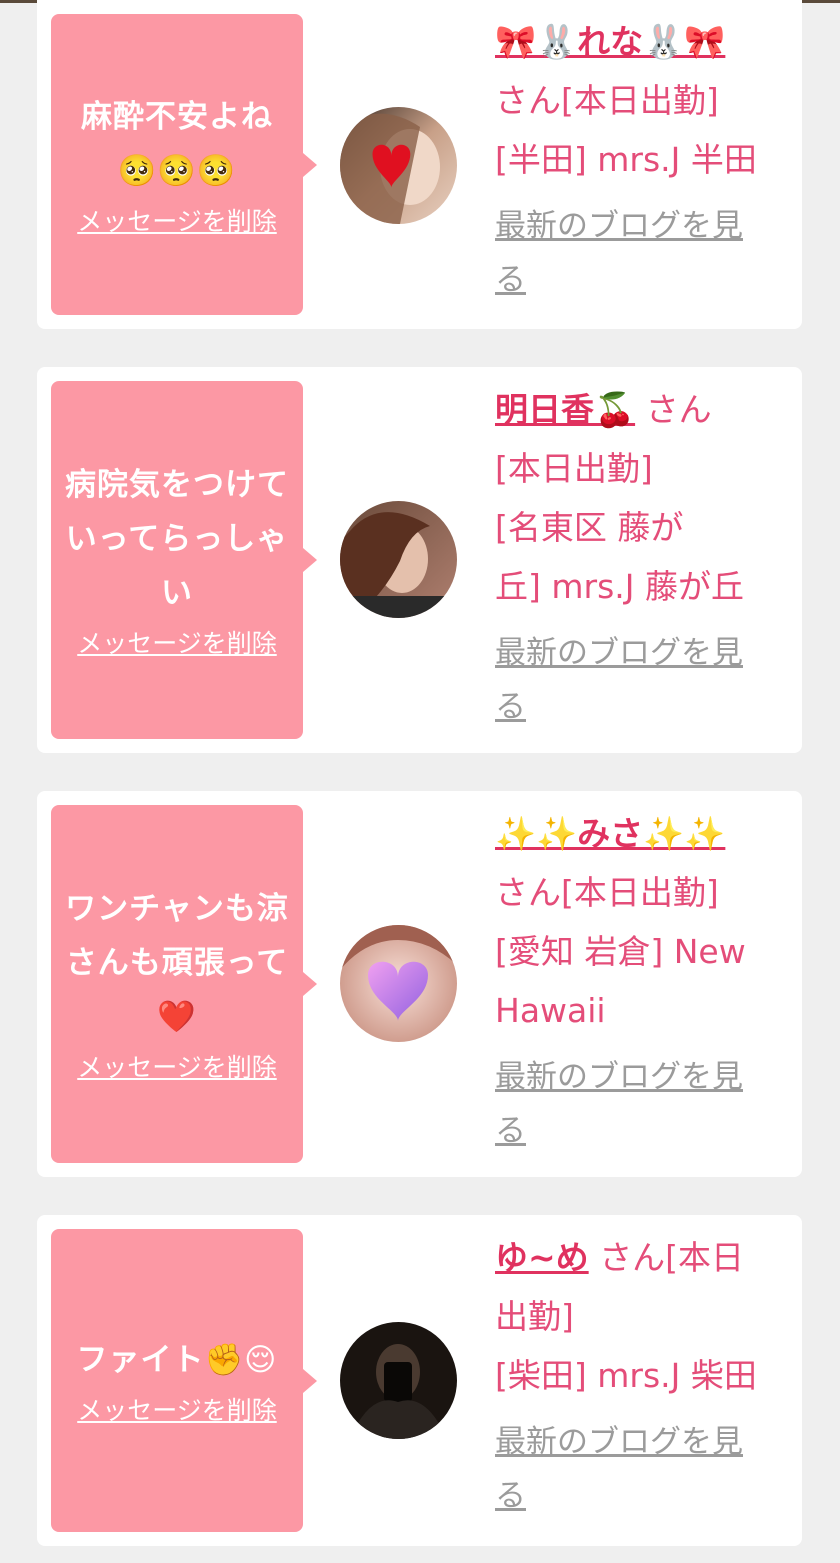 The image size is (840, 1563). Describe the element at coordinates (184, 1380) in the screenshot. I see `message-bubble: ファイト✊😌 メッセージを削除` at that location.